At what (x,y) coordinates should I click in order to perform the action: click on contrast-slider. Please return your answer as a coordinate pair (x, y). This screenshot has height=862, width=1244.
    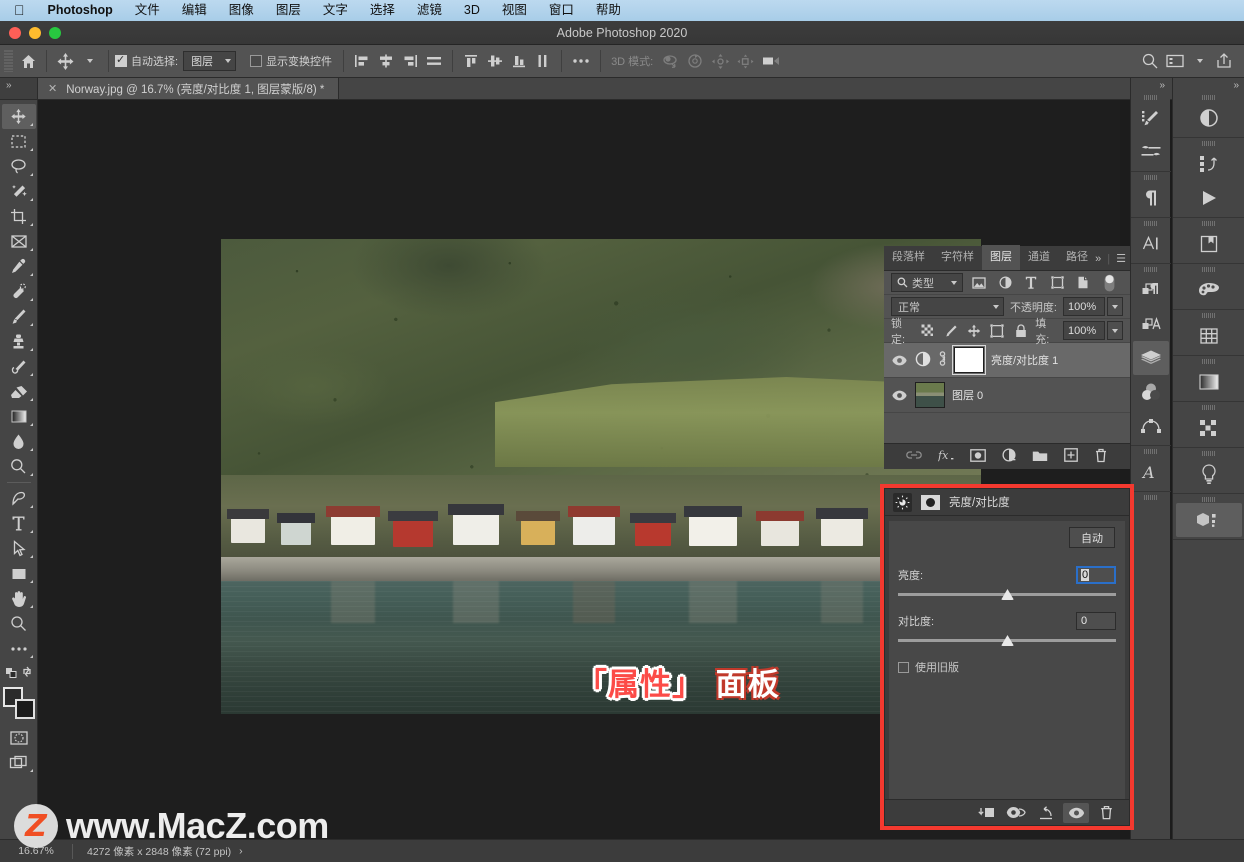
    Looking at the image, I should click on (1007, 641).